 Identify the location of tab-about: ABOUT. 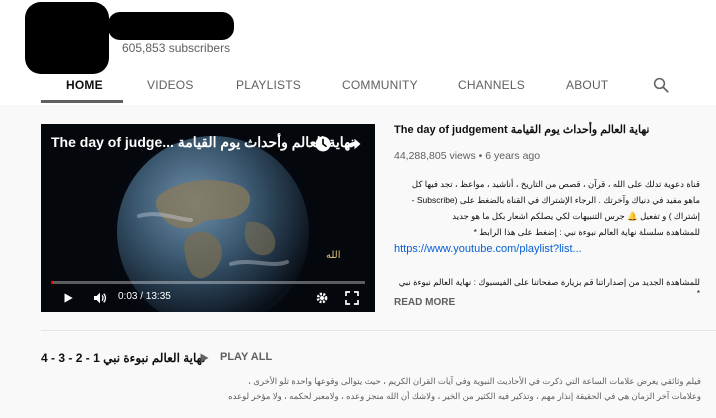
(587, 85).